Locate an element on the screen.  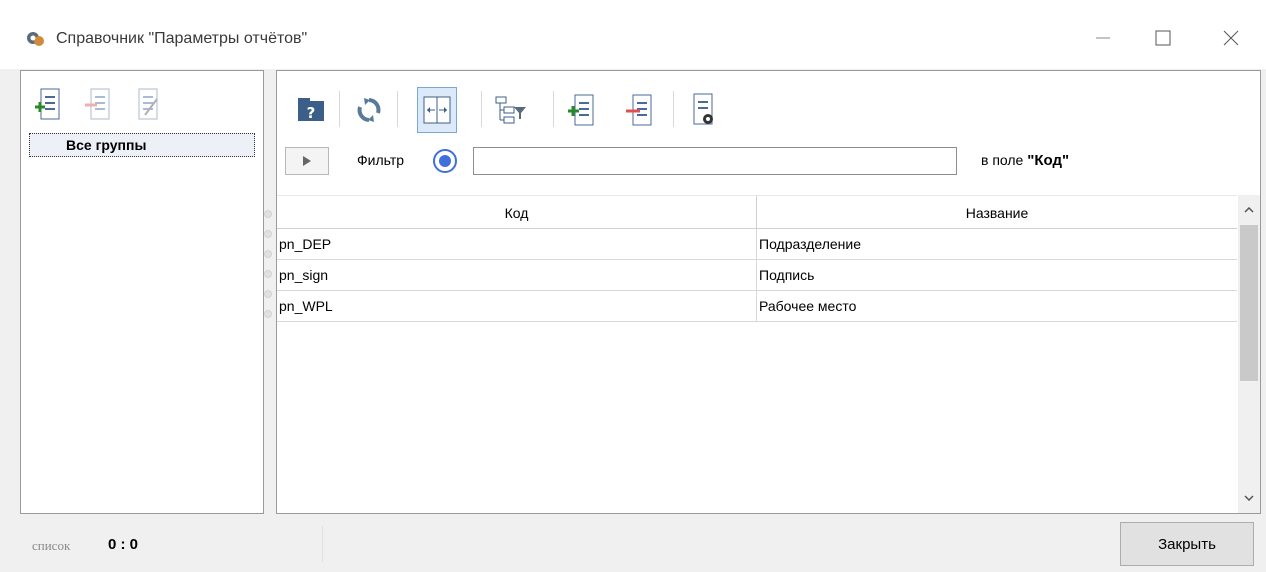
group-item-all: Все группы is located at coordinates (142, 145).